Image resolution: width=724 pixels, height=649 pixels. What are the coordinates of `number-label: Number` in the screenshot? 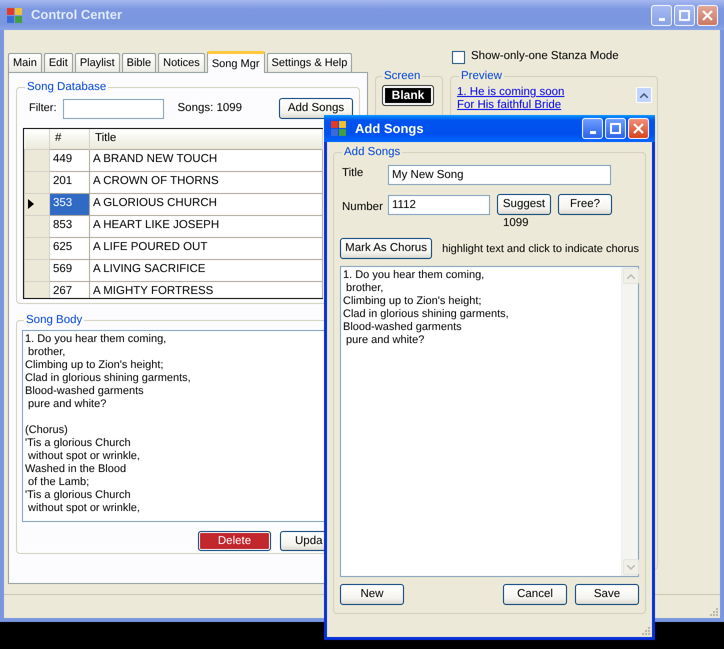 It's located at (363, 207).